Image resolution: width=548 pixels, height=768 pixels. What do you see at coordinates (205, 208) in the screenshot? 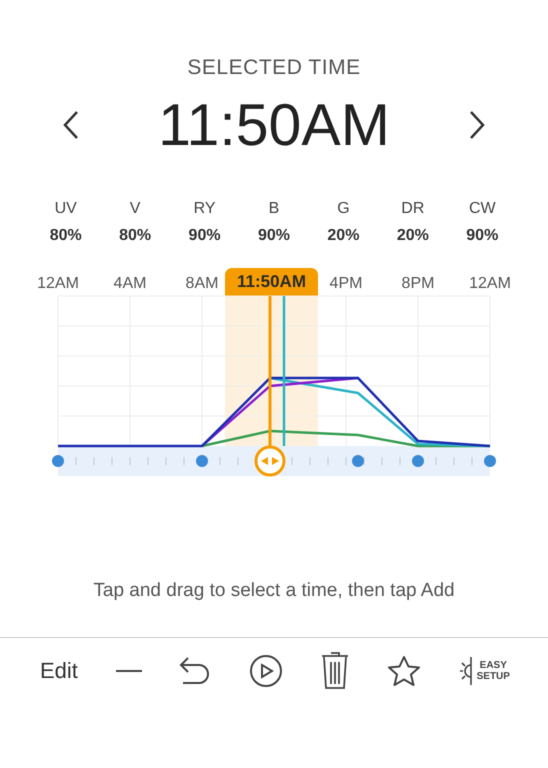
I see `channel-name: RY` at bounding box center [205, 208].